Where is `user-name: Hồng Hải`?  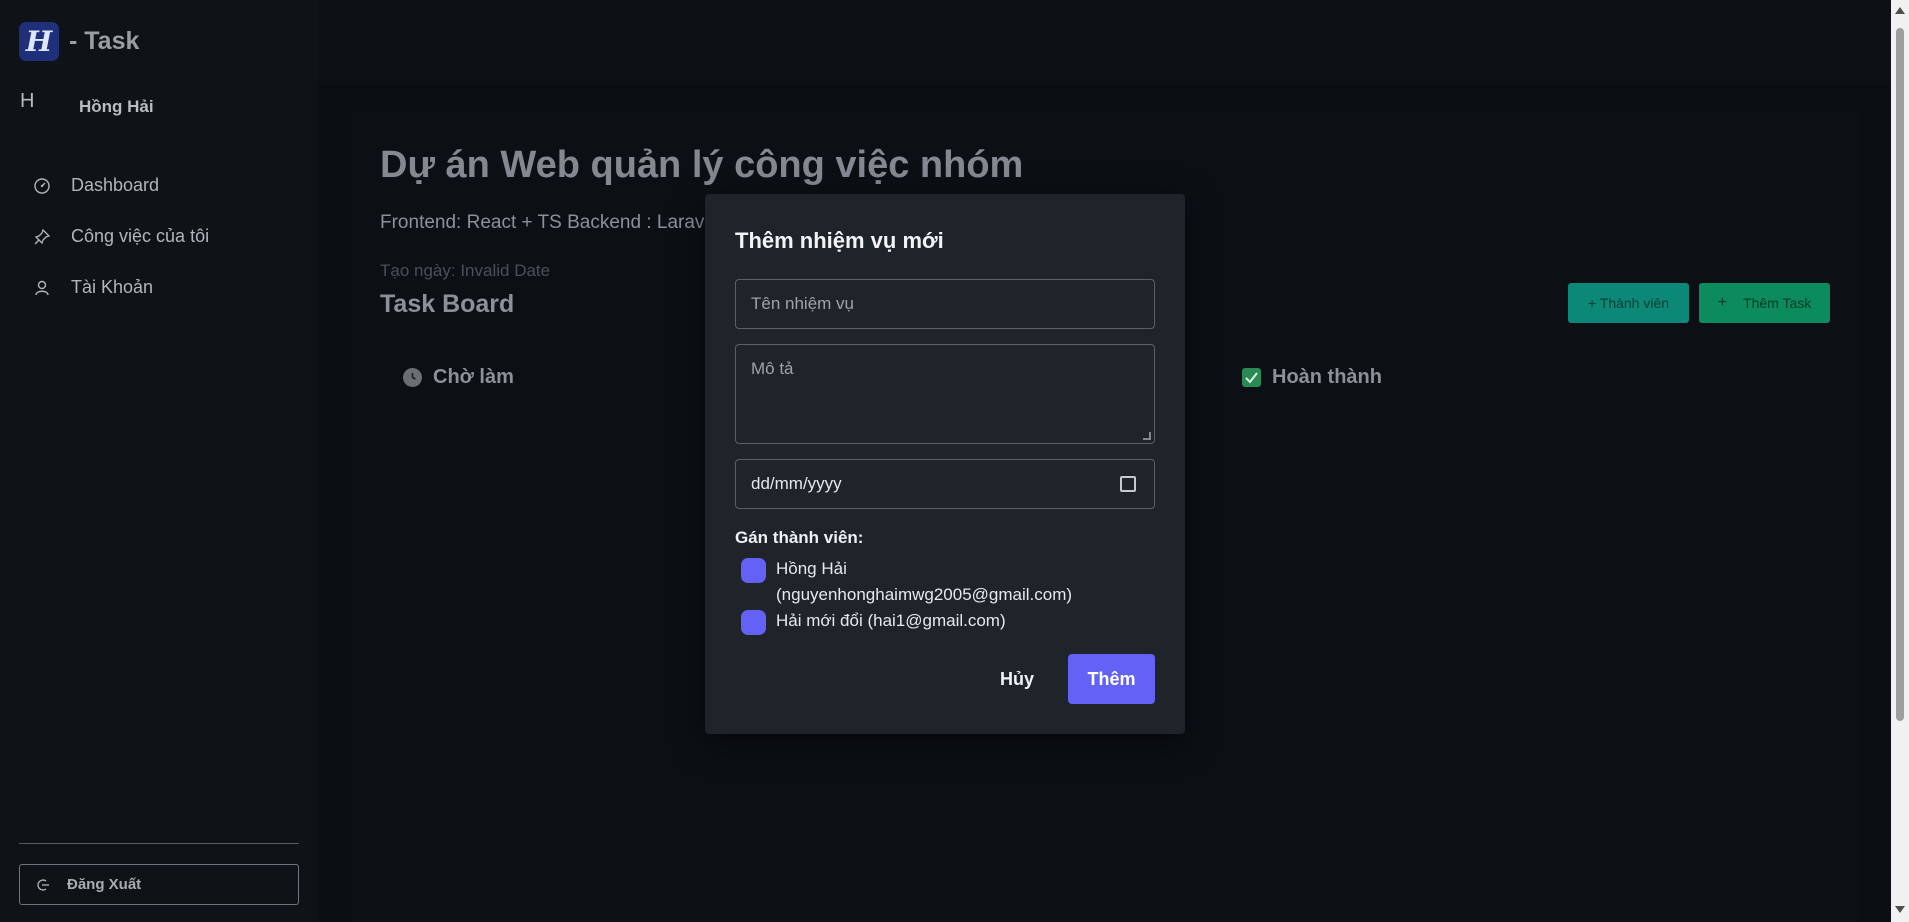
user-name: Hồng Hải is located at coordinates (116, 106).